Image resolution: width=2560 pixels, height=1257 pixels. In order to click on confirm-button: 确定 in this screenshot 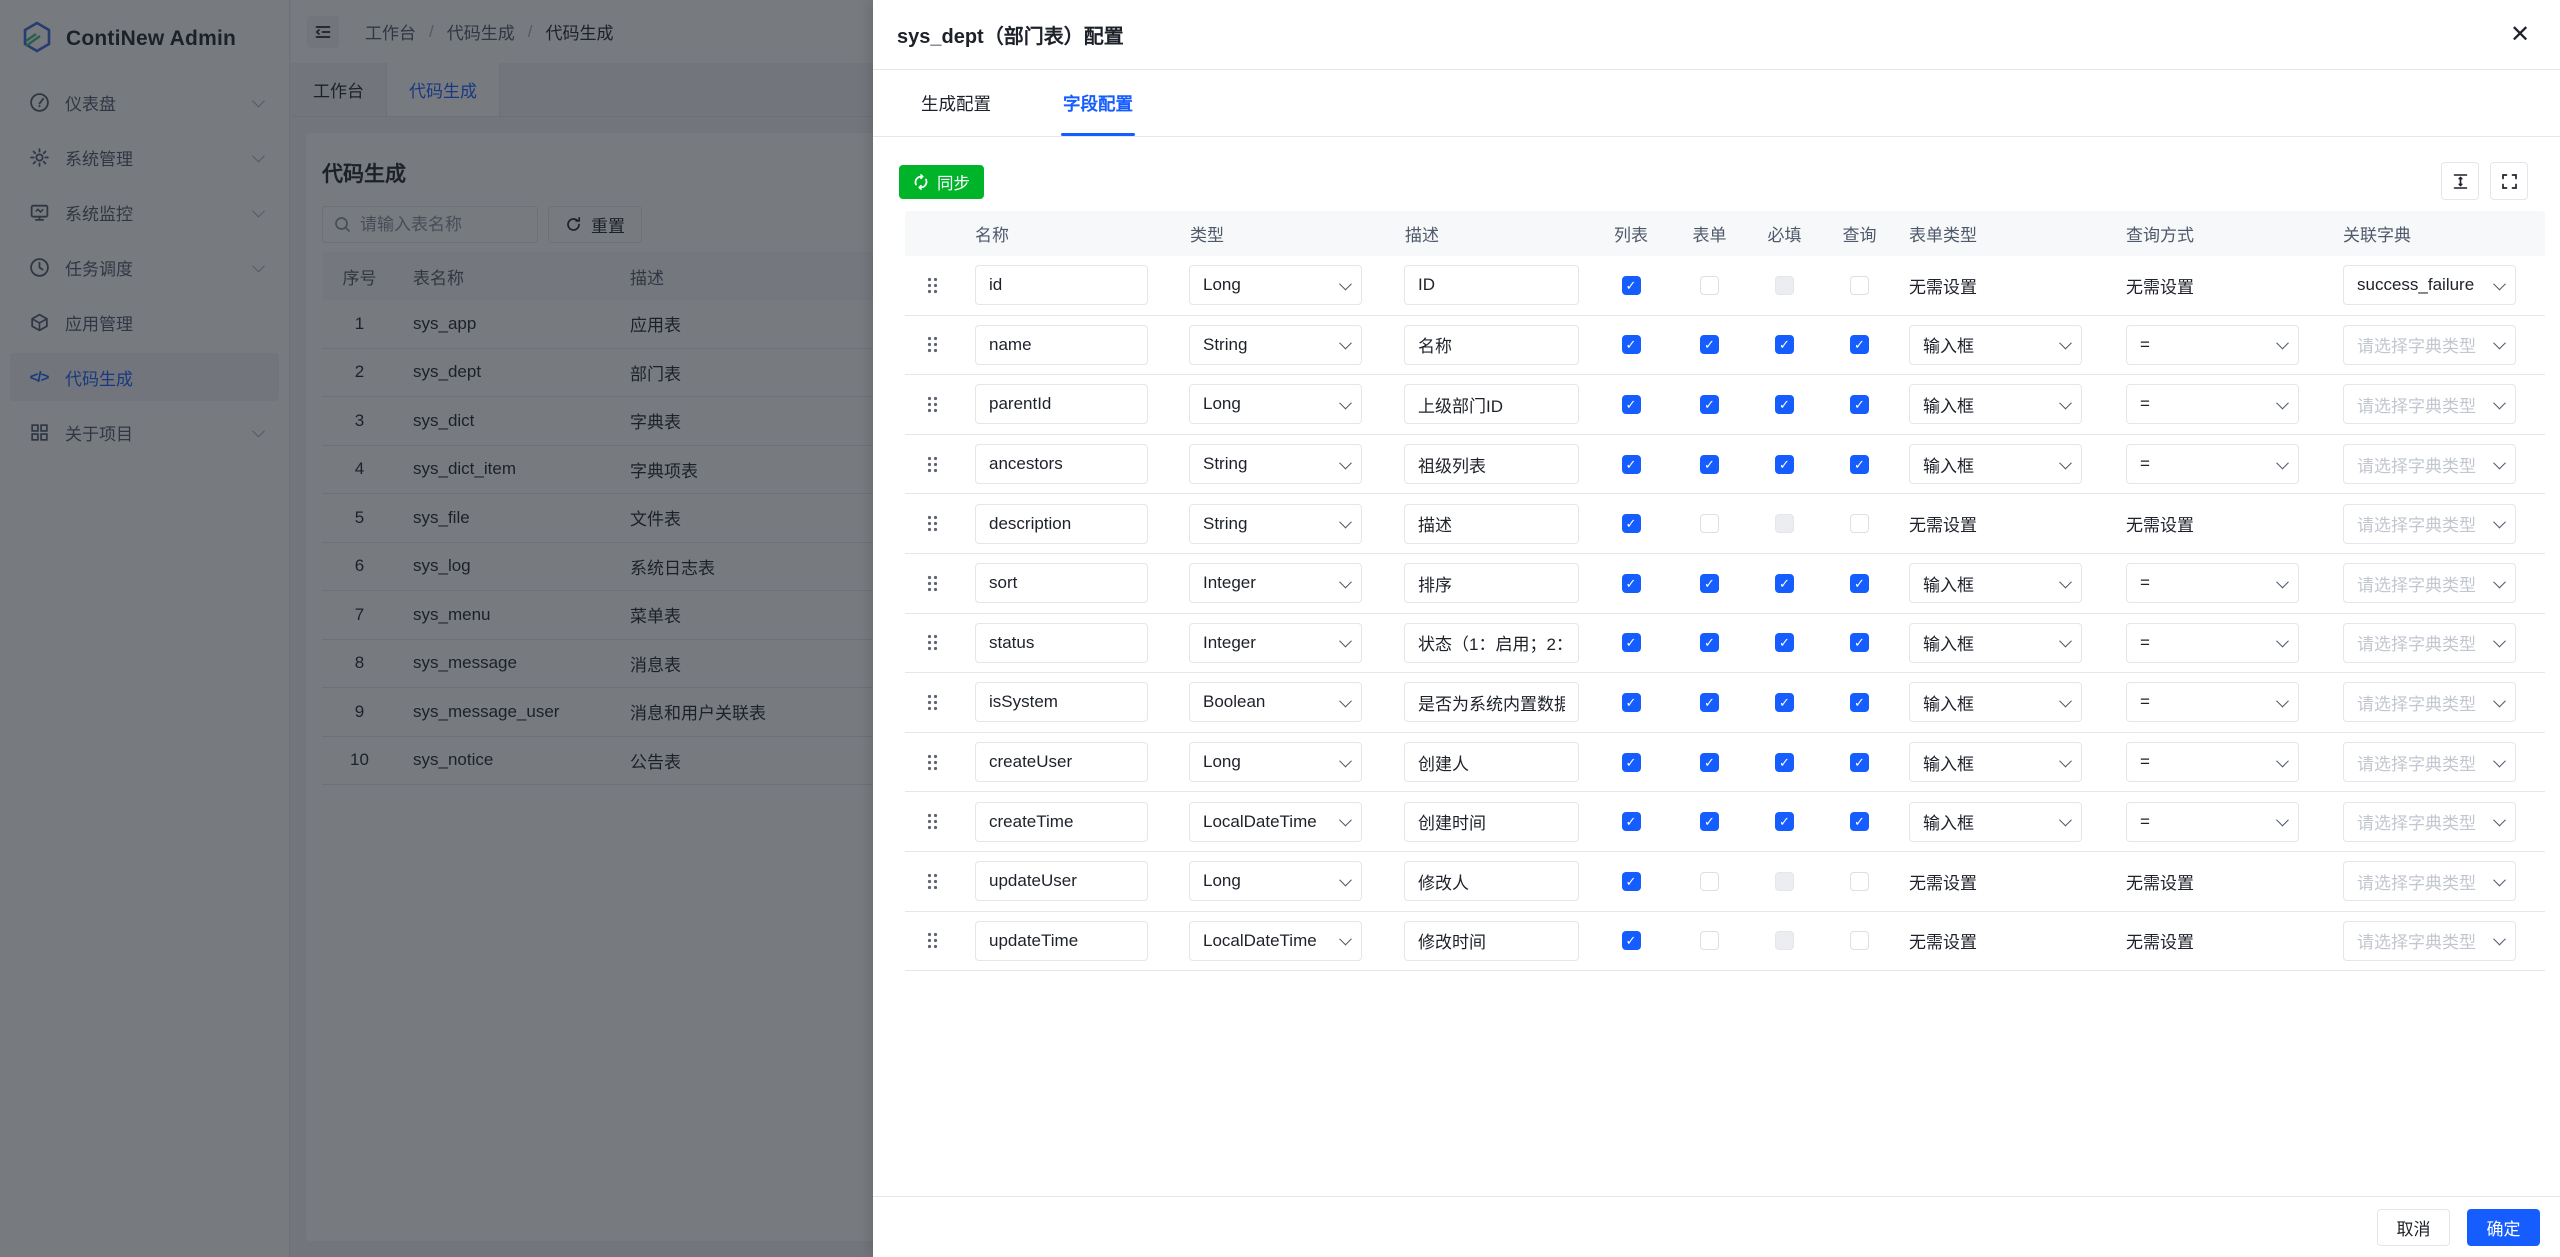, I will do `click(2503, 1227)`.